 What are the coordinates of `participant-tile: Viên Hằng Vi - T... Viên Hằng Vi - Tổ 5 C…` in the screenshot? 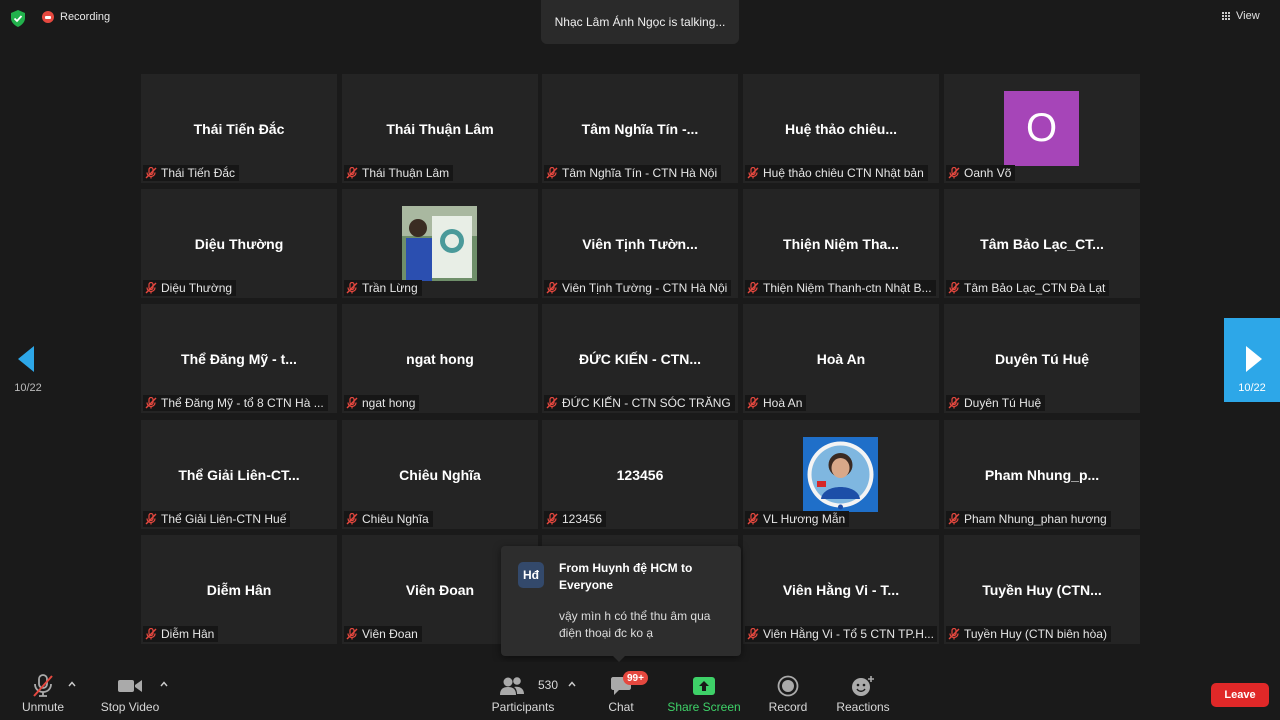 It's located at (841, 589).